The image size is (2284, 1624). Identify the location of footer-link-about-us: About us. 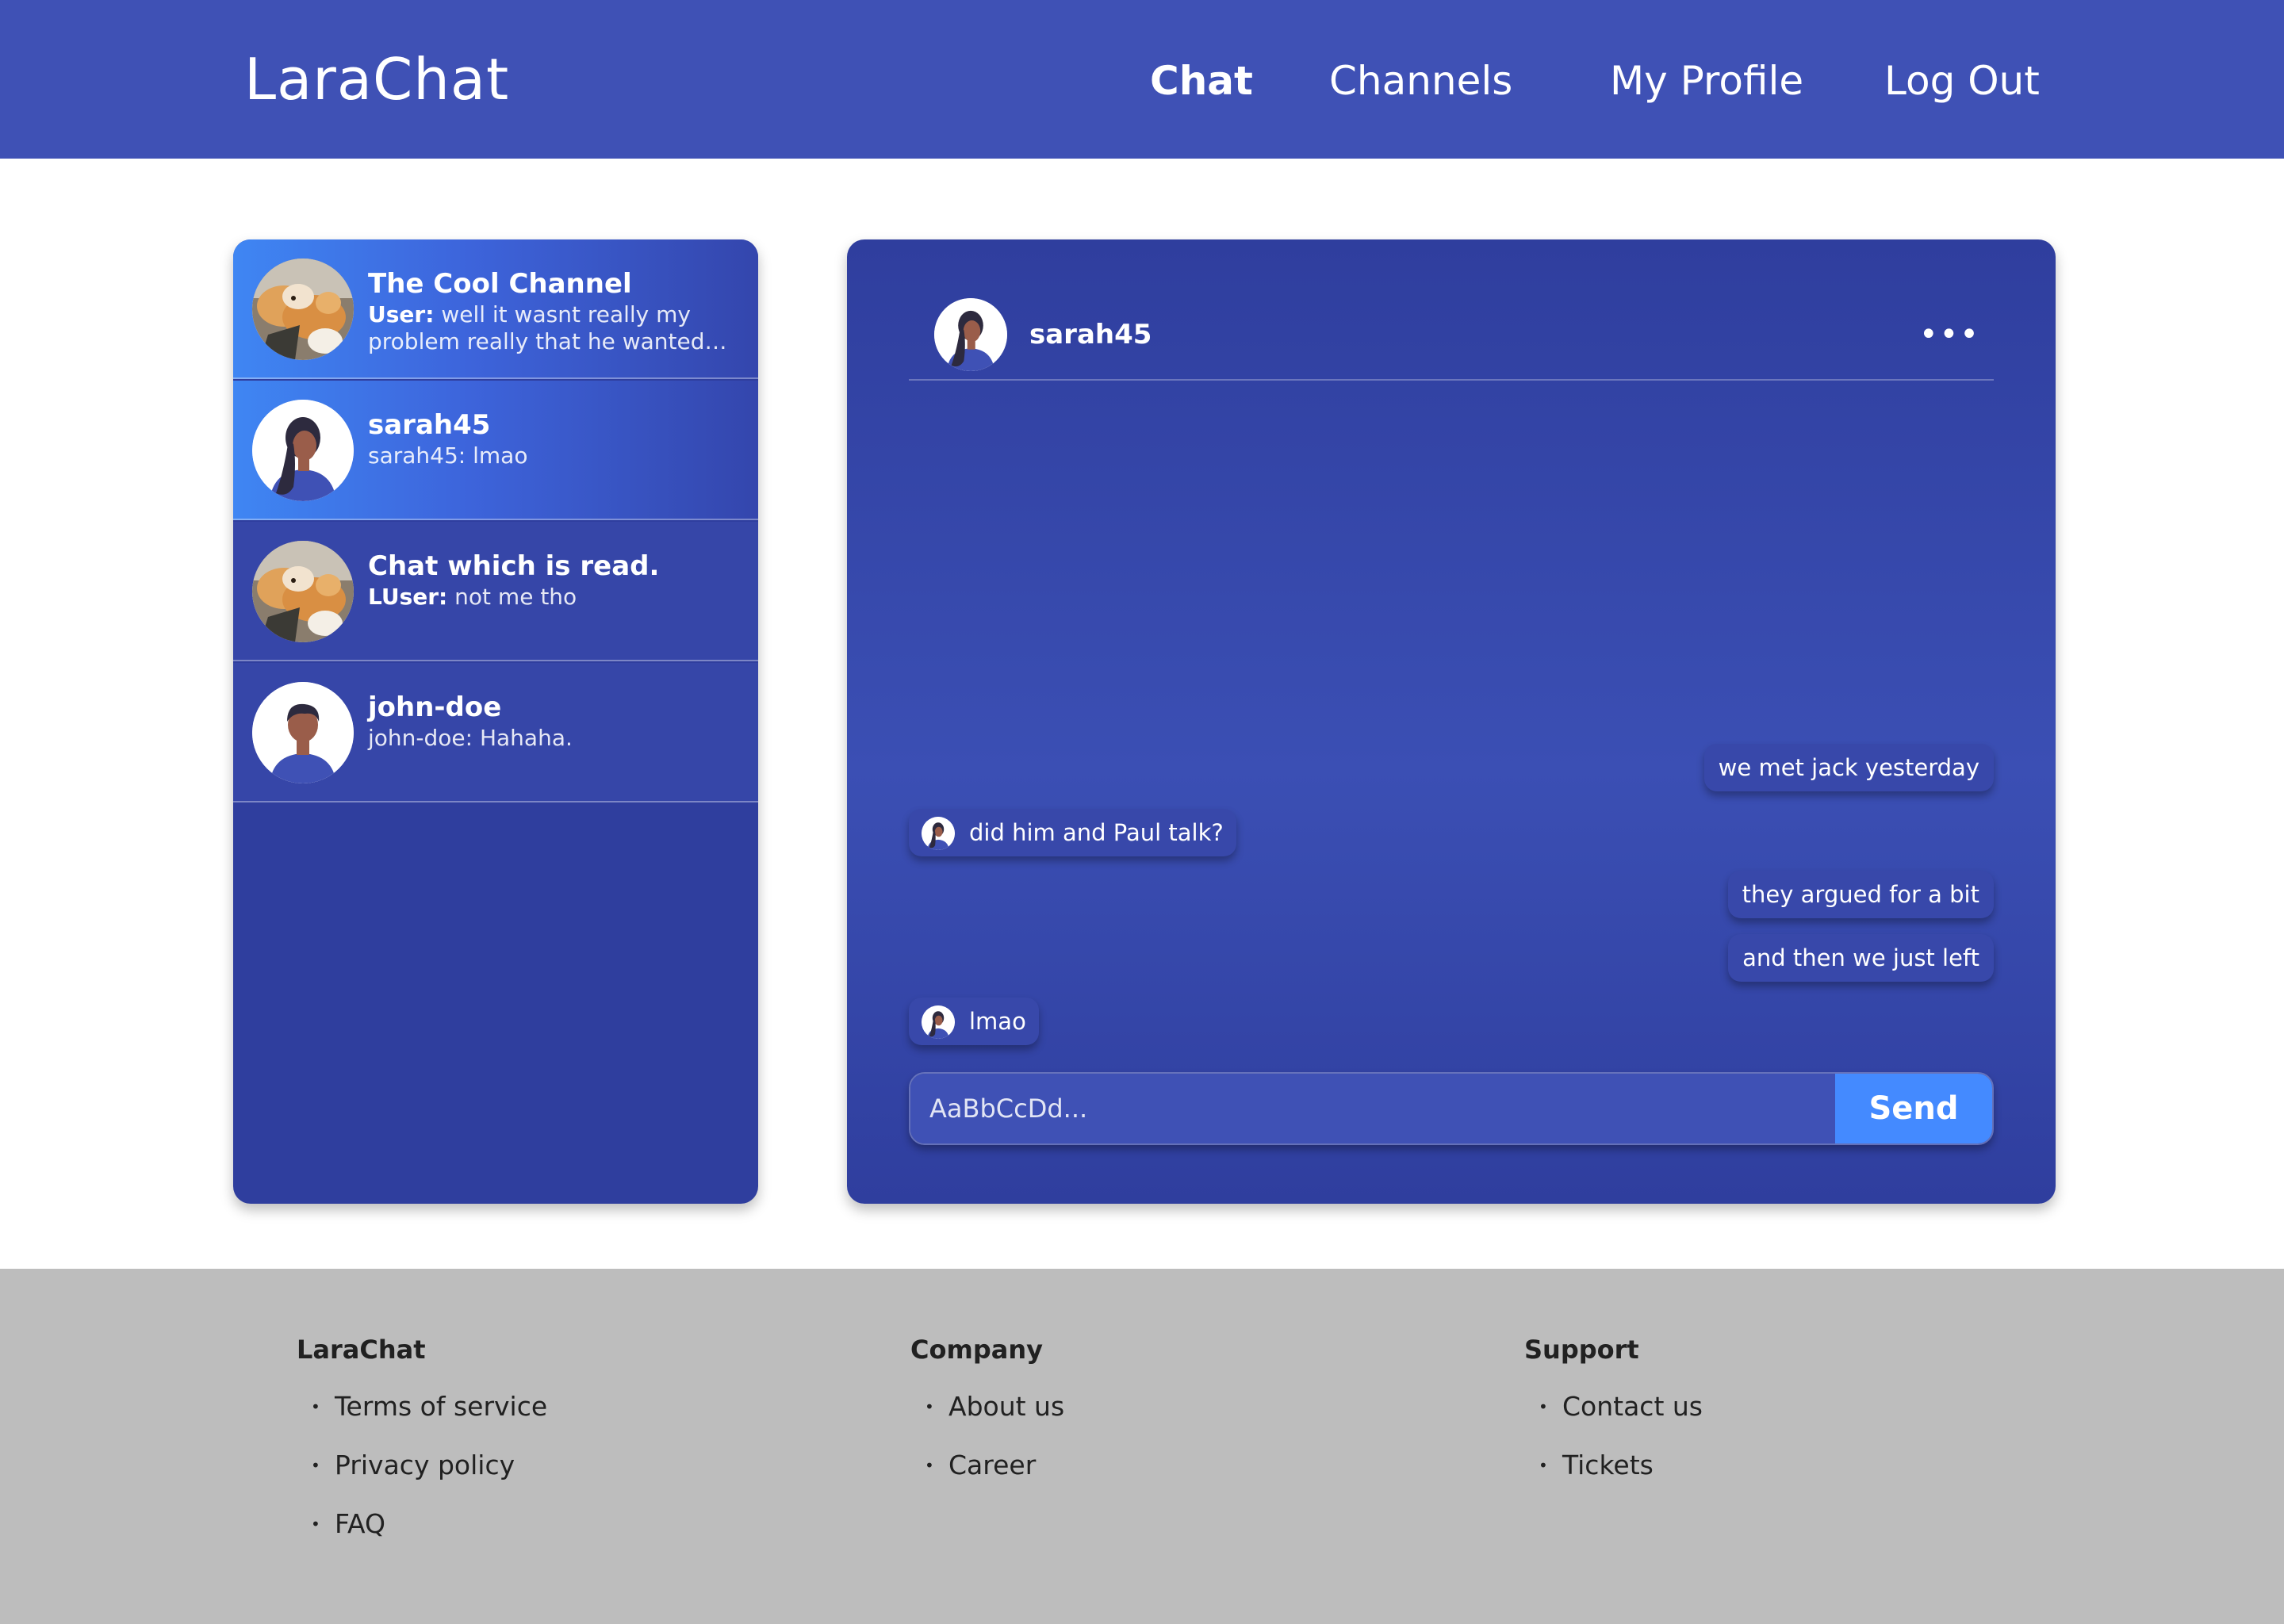
(1148, 1418).